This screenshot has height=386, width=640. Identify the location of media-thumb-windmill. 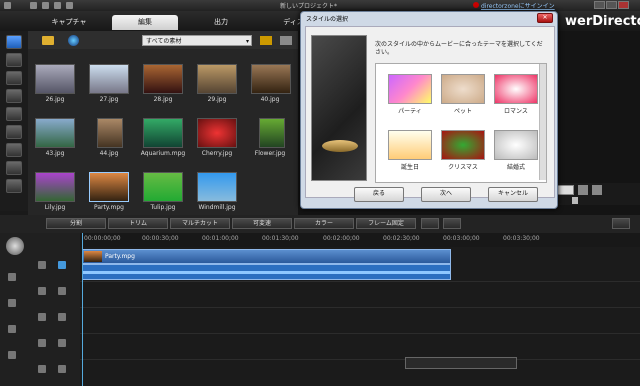
(217, 187).